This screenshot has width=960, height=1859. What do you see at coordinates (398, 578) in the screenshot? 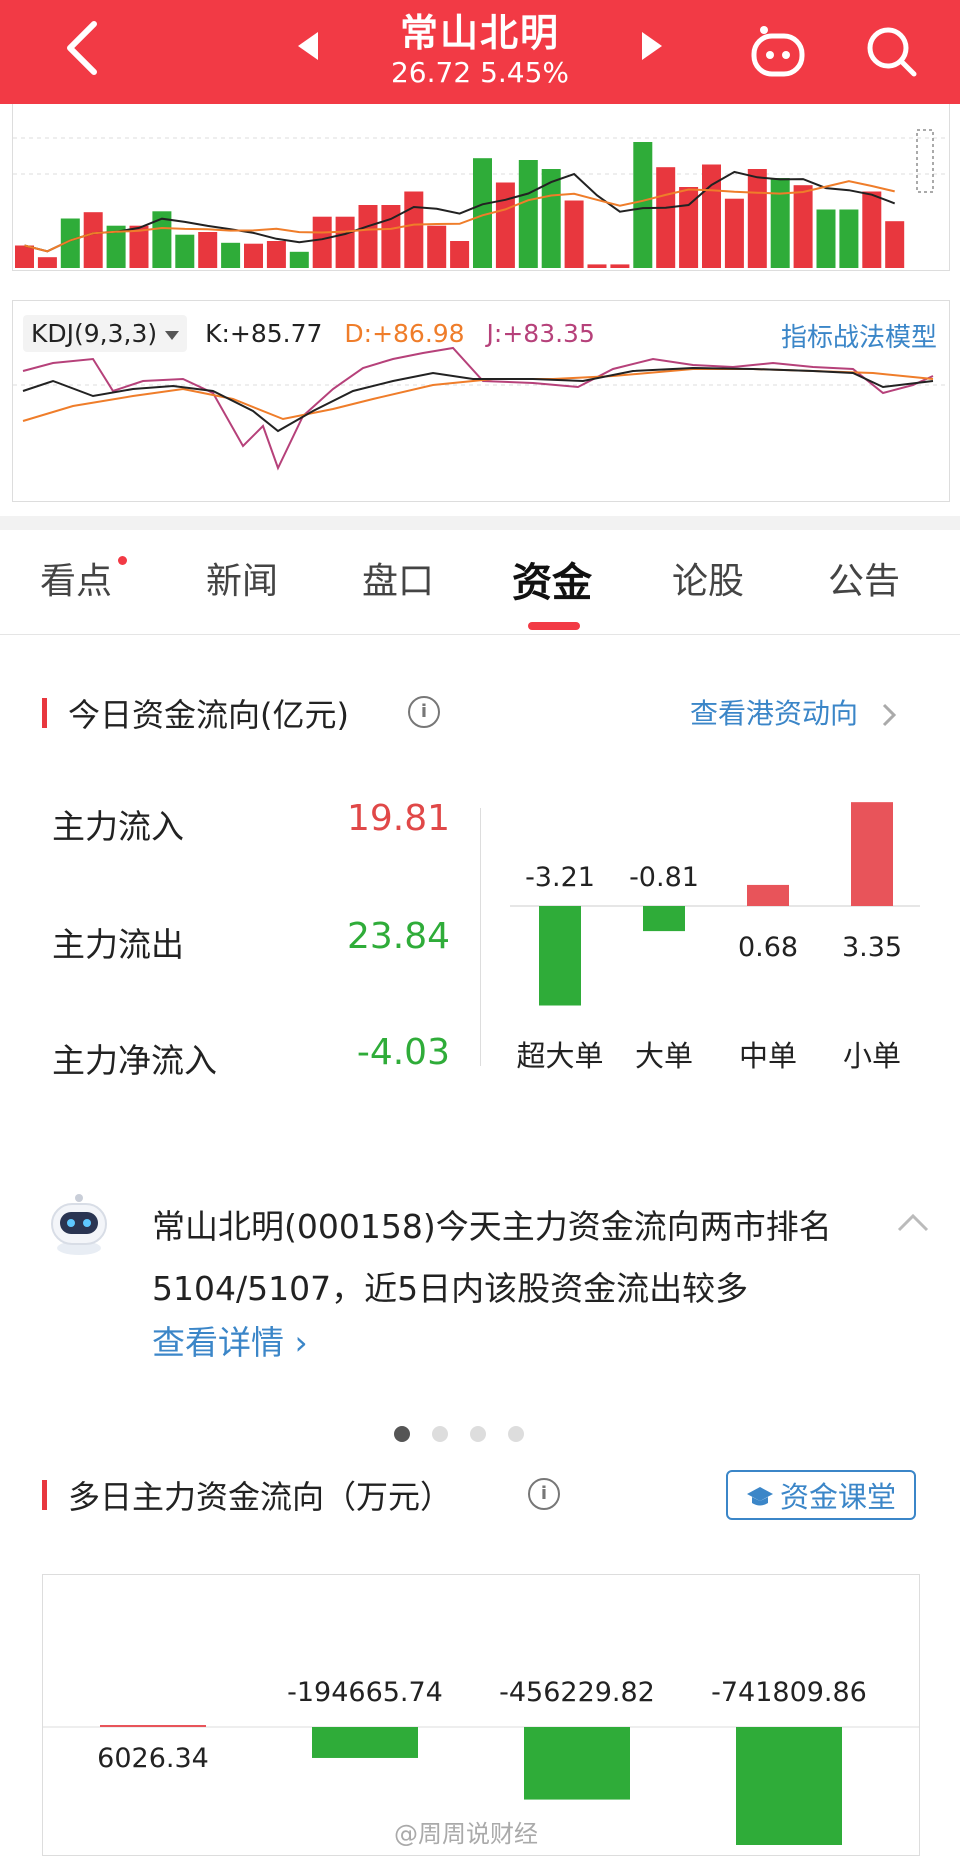
I see `tab-pankou: 盘口` at bounding box center [398, 578].